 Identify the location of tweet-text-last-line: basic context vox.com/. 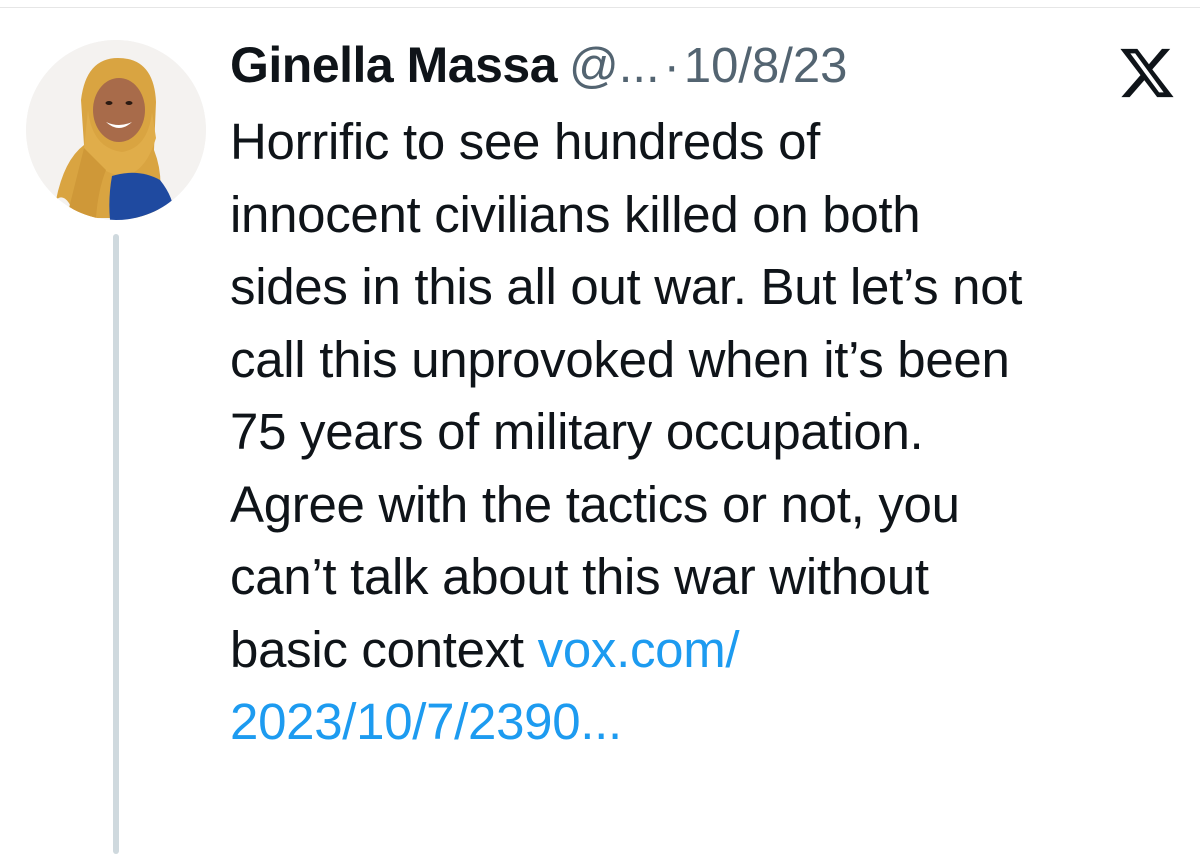
(705, 650).